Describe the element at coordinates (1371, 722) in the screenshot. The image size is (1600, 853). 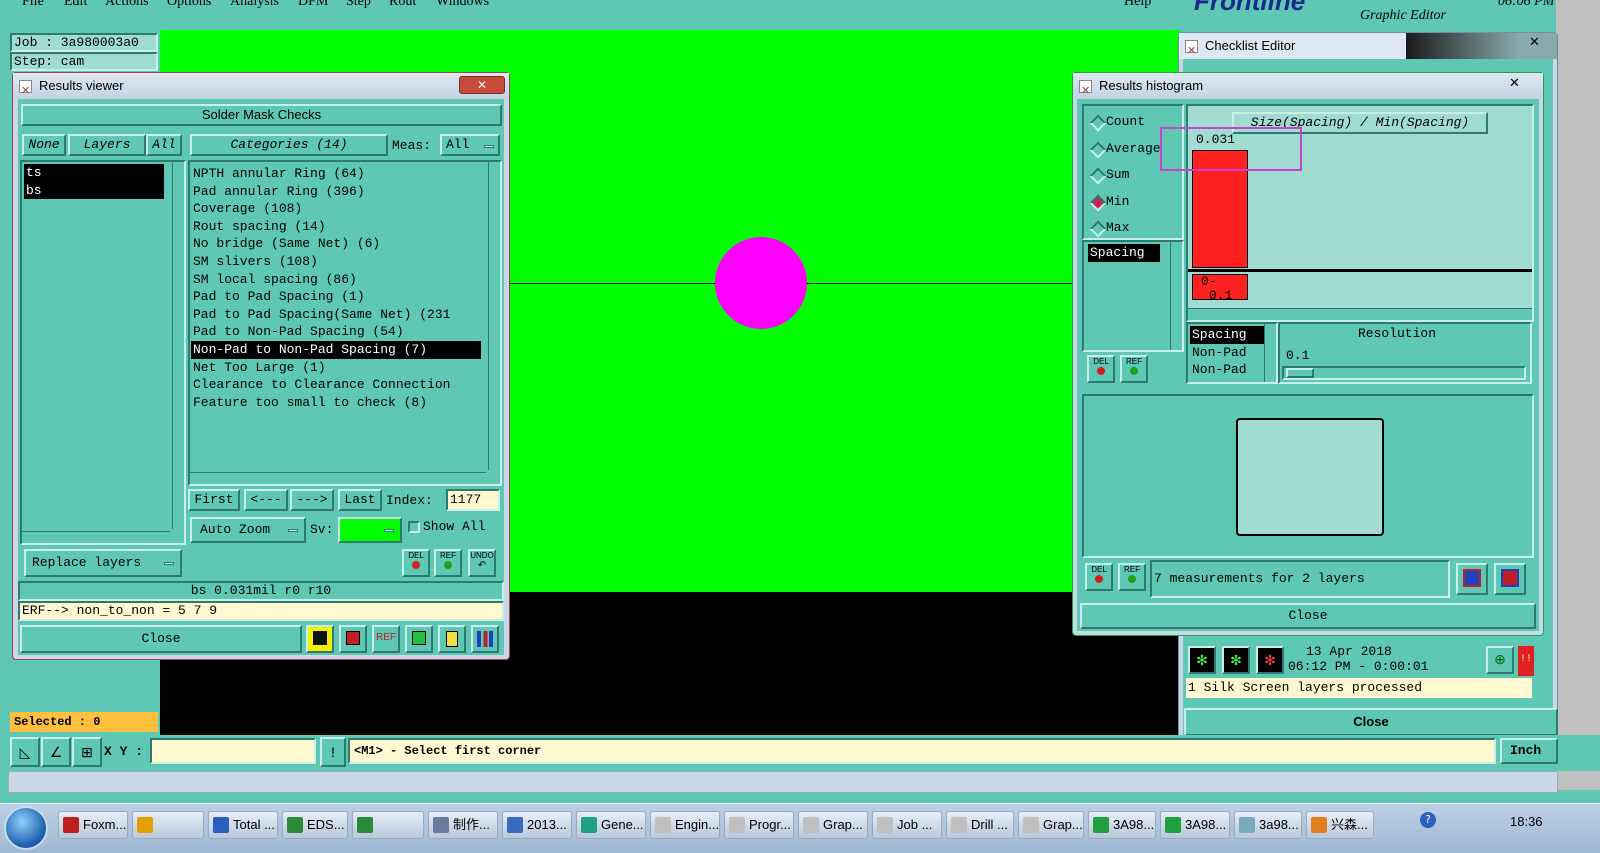
I see `checklist-close-button: Close` at that location.